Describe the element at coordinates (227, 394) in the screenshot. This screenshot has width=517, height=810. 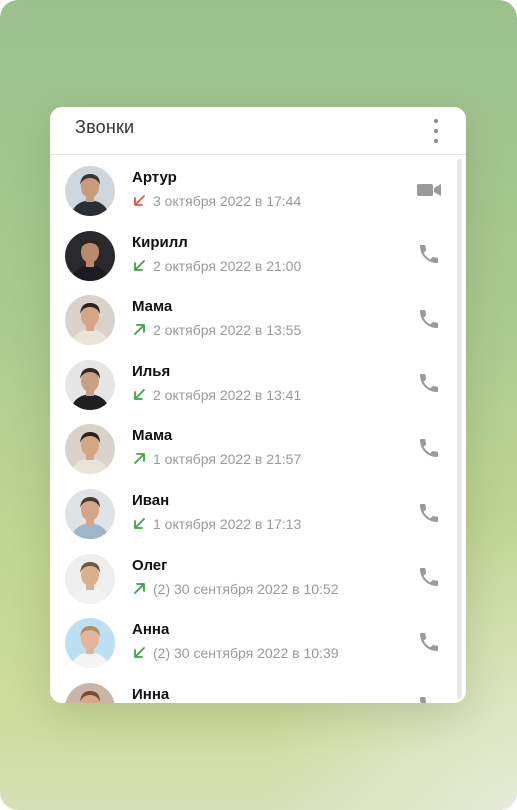
I see `call-datetime: 2 октября 2022 в 13:41` at that location.